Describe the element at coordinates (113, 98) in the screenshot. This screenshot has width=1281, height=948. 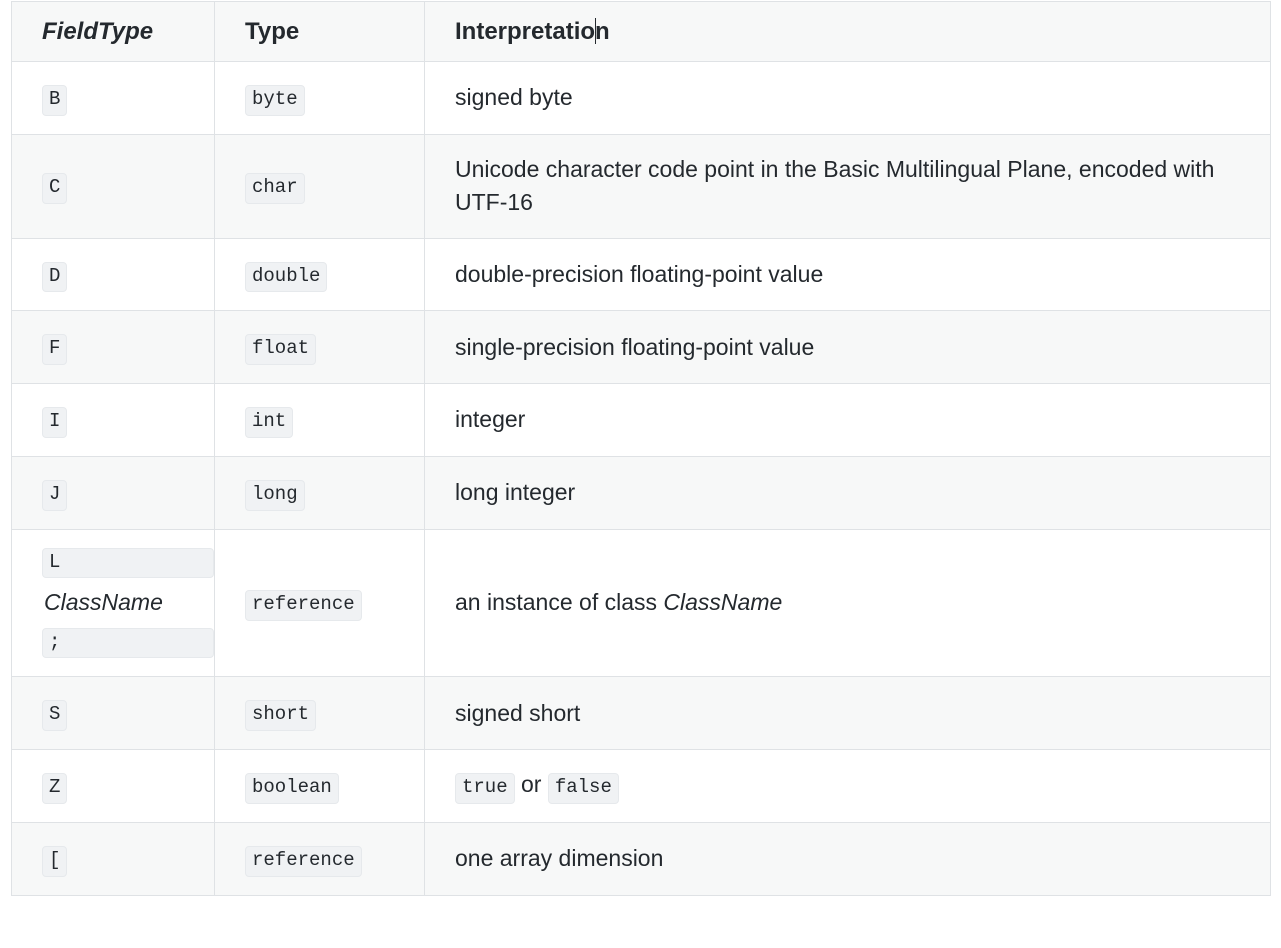
I see `cell-fieldtype: B` at that location.